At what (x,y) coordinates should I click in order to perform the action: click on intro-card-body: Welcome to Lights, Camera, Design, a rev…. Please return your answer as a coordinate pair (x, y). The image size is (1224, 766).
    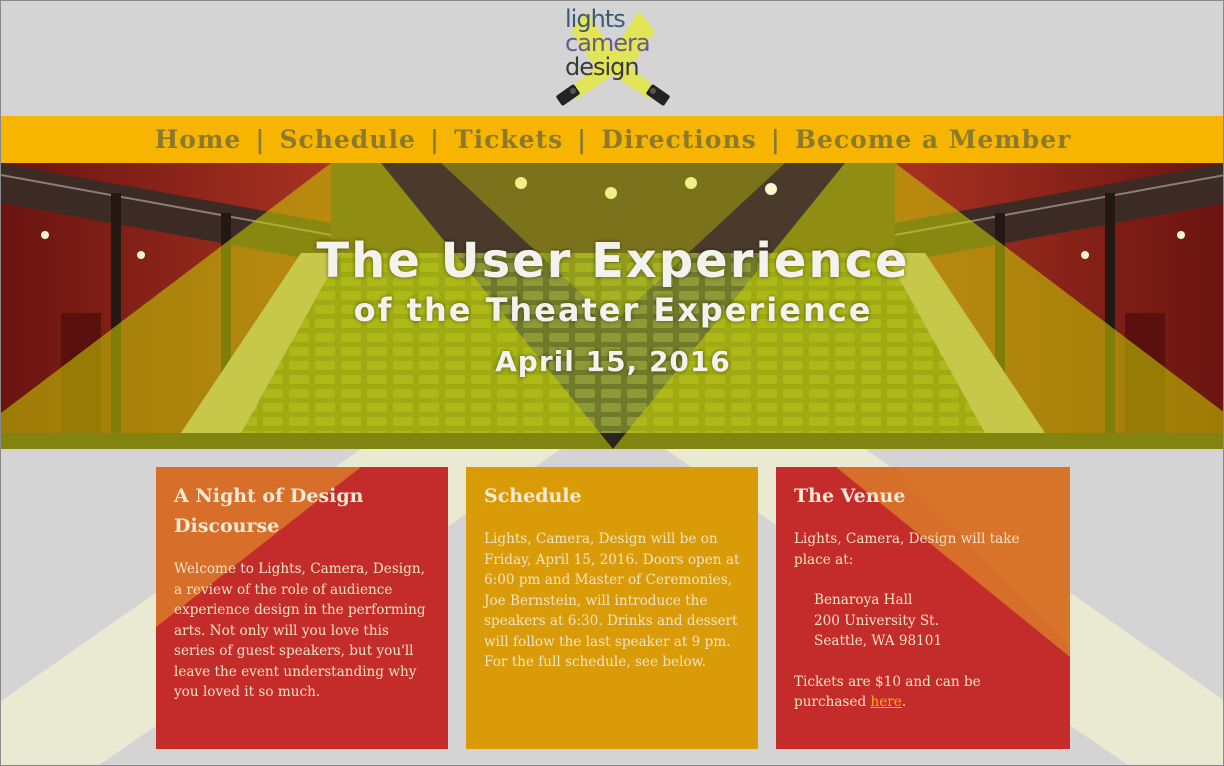
    Looking at the image, I should click on (300, 630).